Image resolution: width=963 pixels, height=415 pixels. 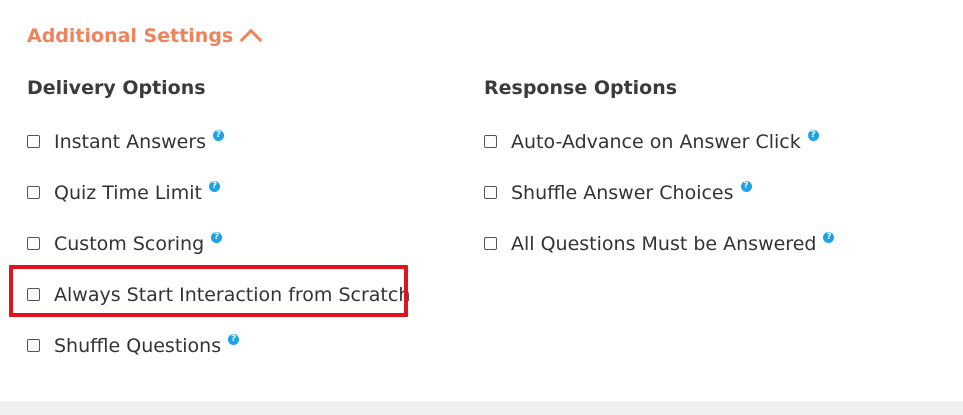 What do you see at coordinates (490, 192) in the screenshot?
I see `shuffle-answer-choices-checkbox` at bounding box center [490, 192].